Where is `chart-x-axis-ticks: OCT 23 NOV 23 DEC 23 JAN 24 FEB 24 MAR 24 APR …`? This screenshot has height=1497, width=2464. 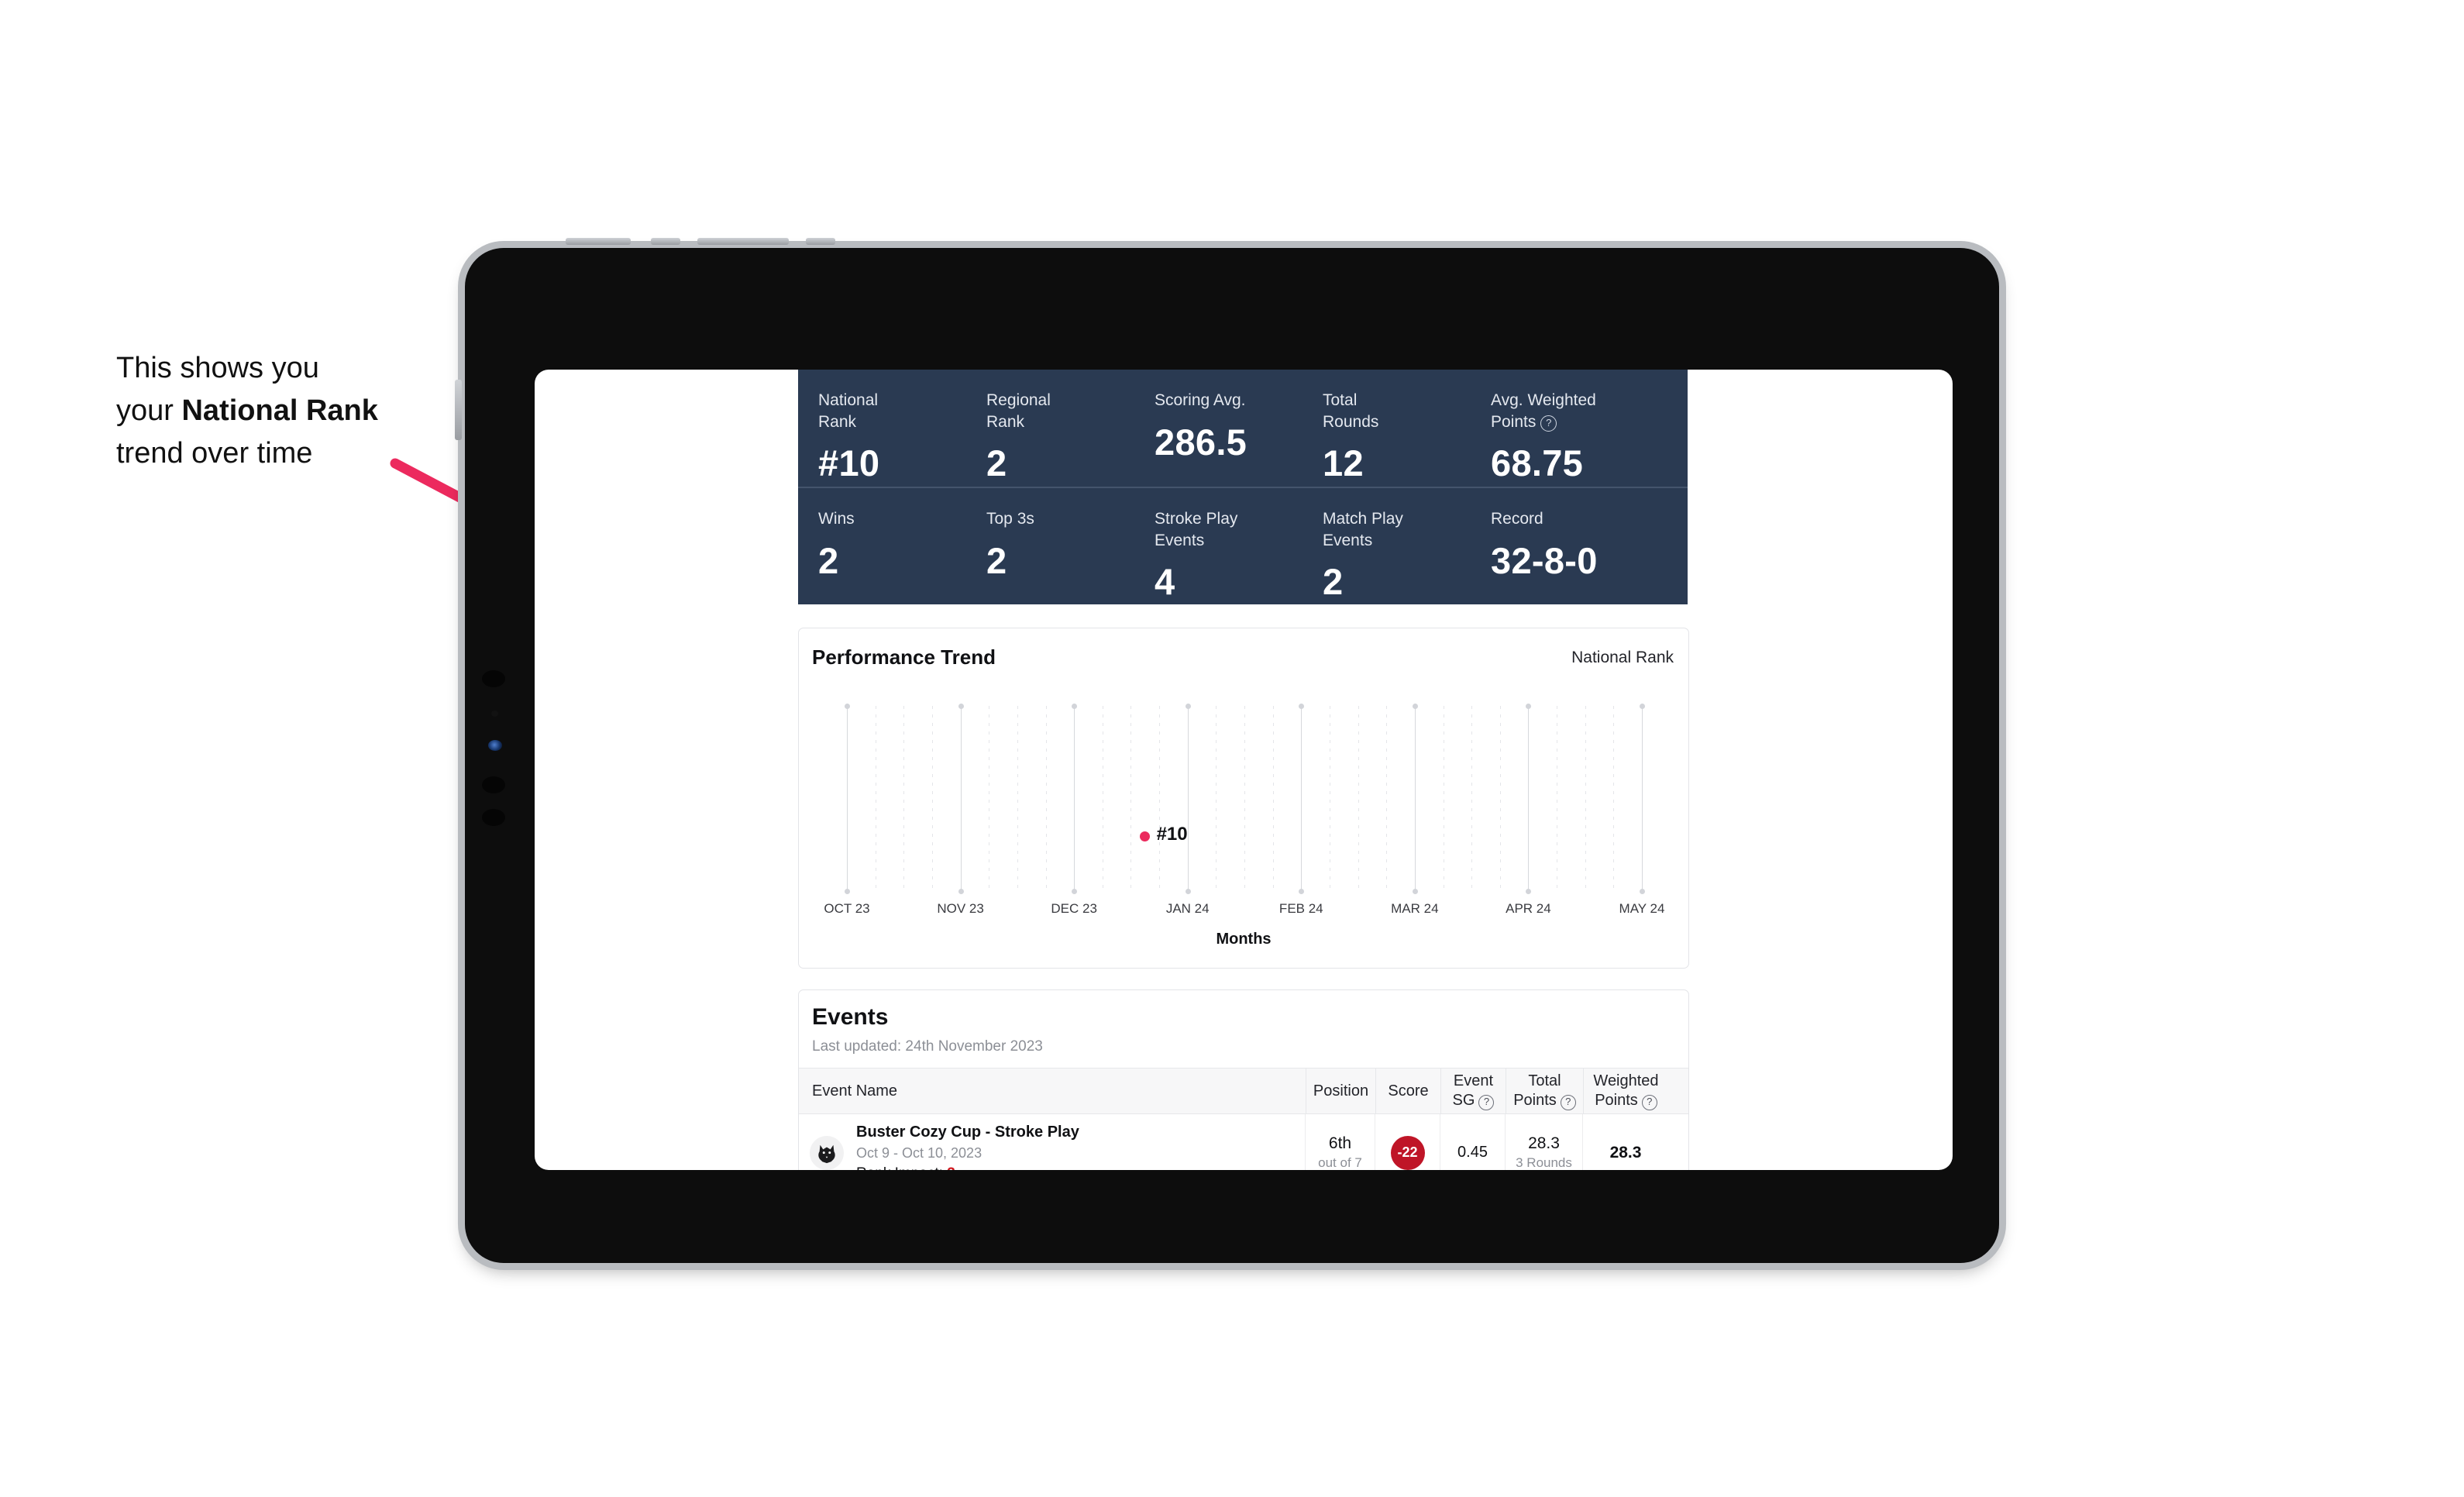
chart-x-axis-ticks: OCT 23 NOV 23 DEC 23 JAN 24 FEB 24 MAR 24 APR … is located at coordinates (1244, 912).